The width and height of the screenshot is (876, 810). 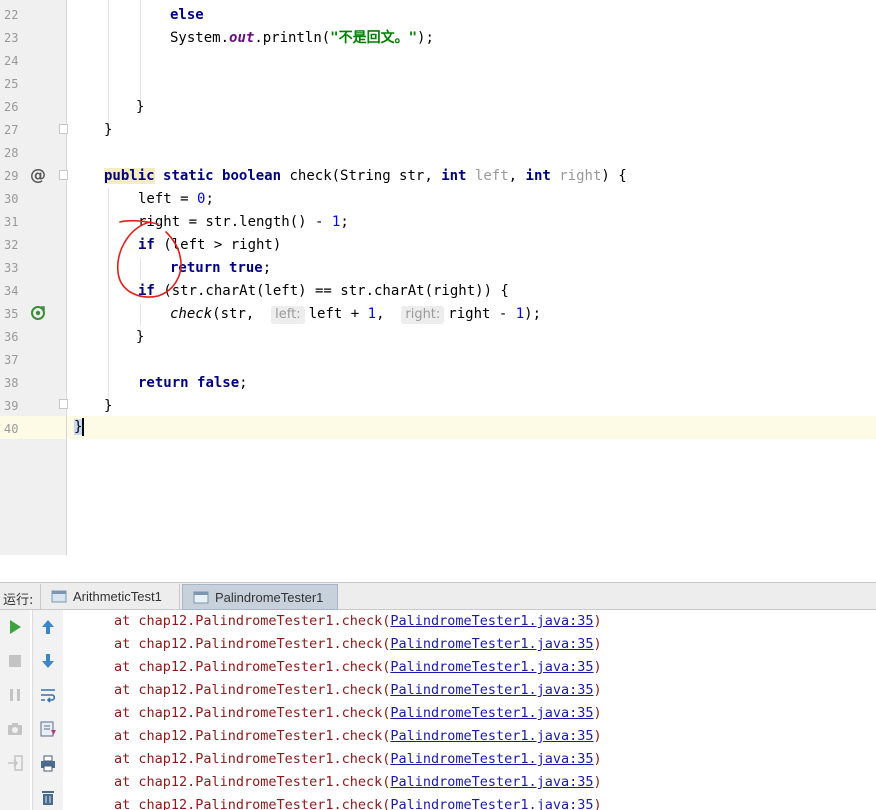 I want to click on print-icon, so click(x=48, y=763).